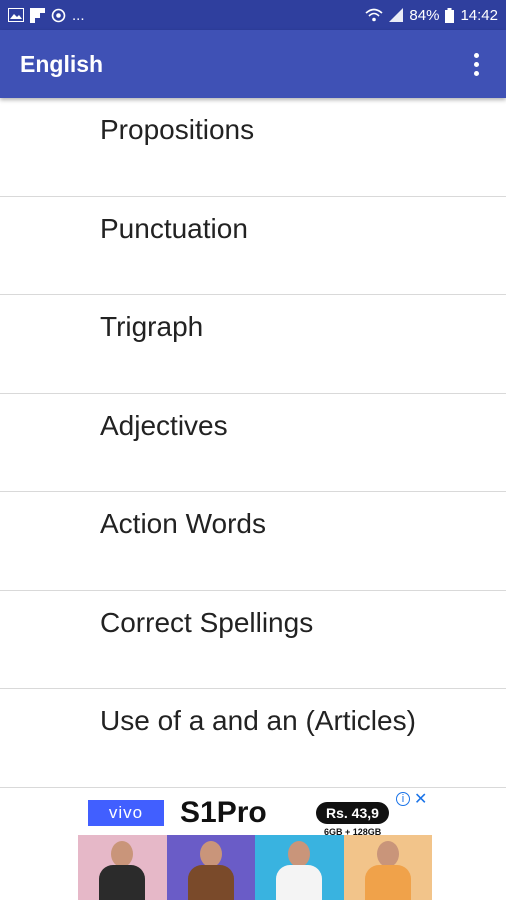 This screenshot has width=506, height=900. What do you see at coordinates (177, 129) in the screenshot?
I see `list-item-label: Propositions` at bounding box center [177, 129].